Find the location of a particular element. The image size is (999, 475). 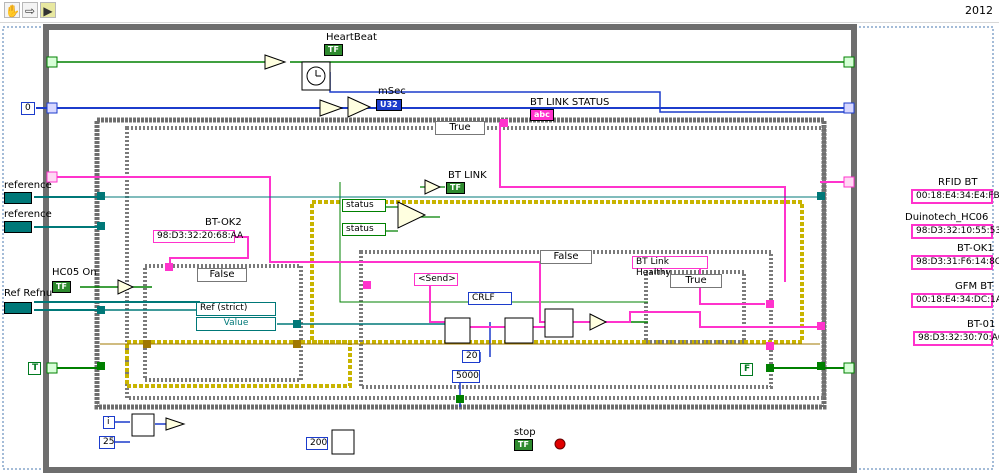

equal-zero-counter is located at coordinates (175, 424).